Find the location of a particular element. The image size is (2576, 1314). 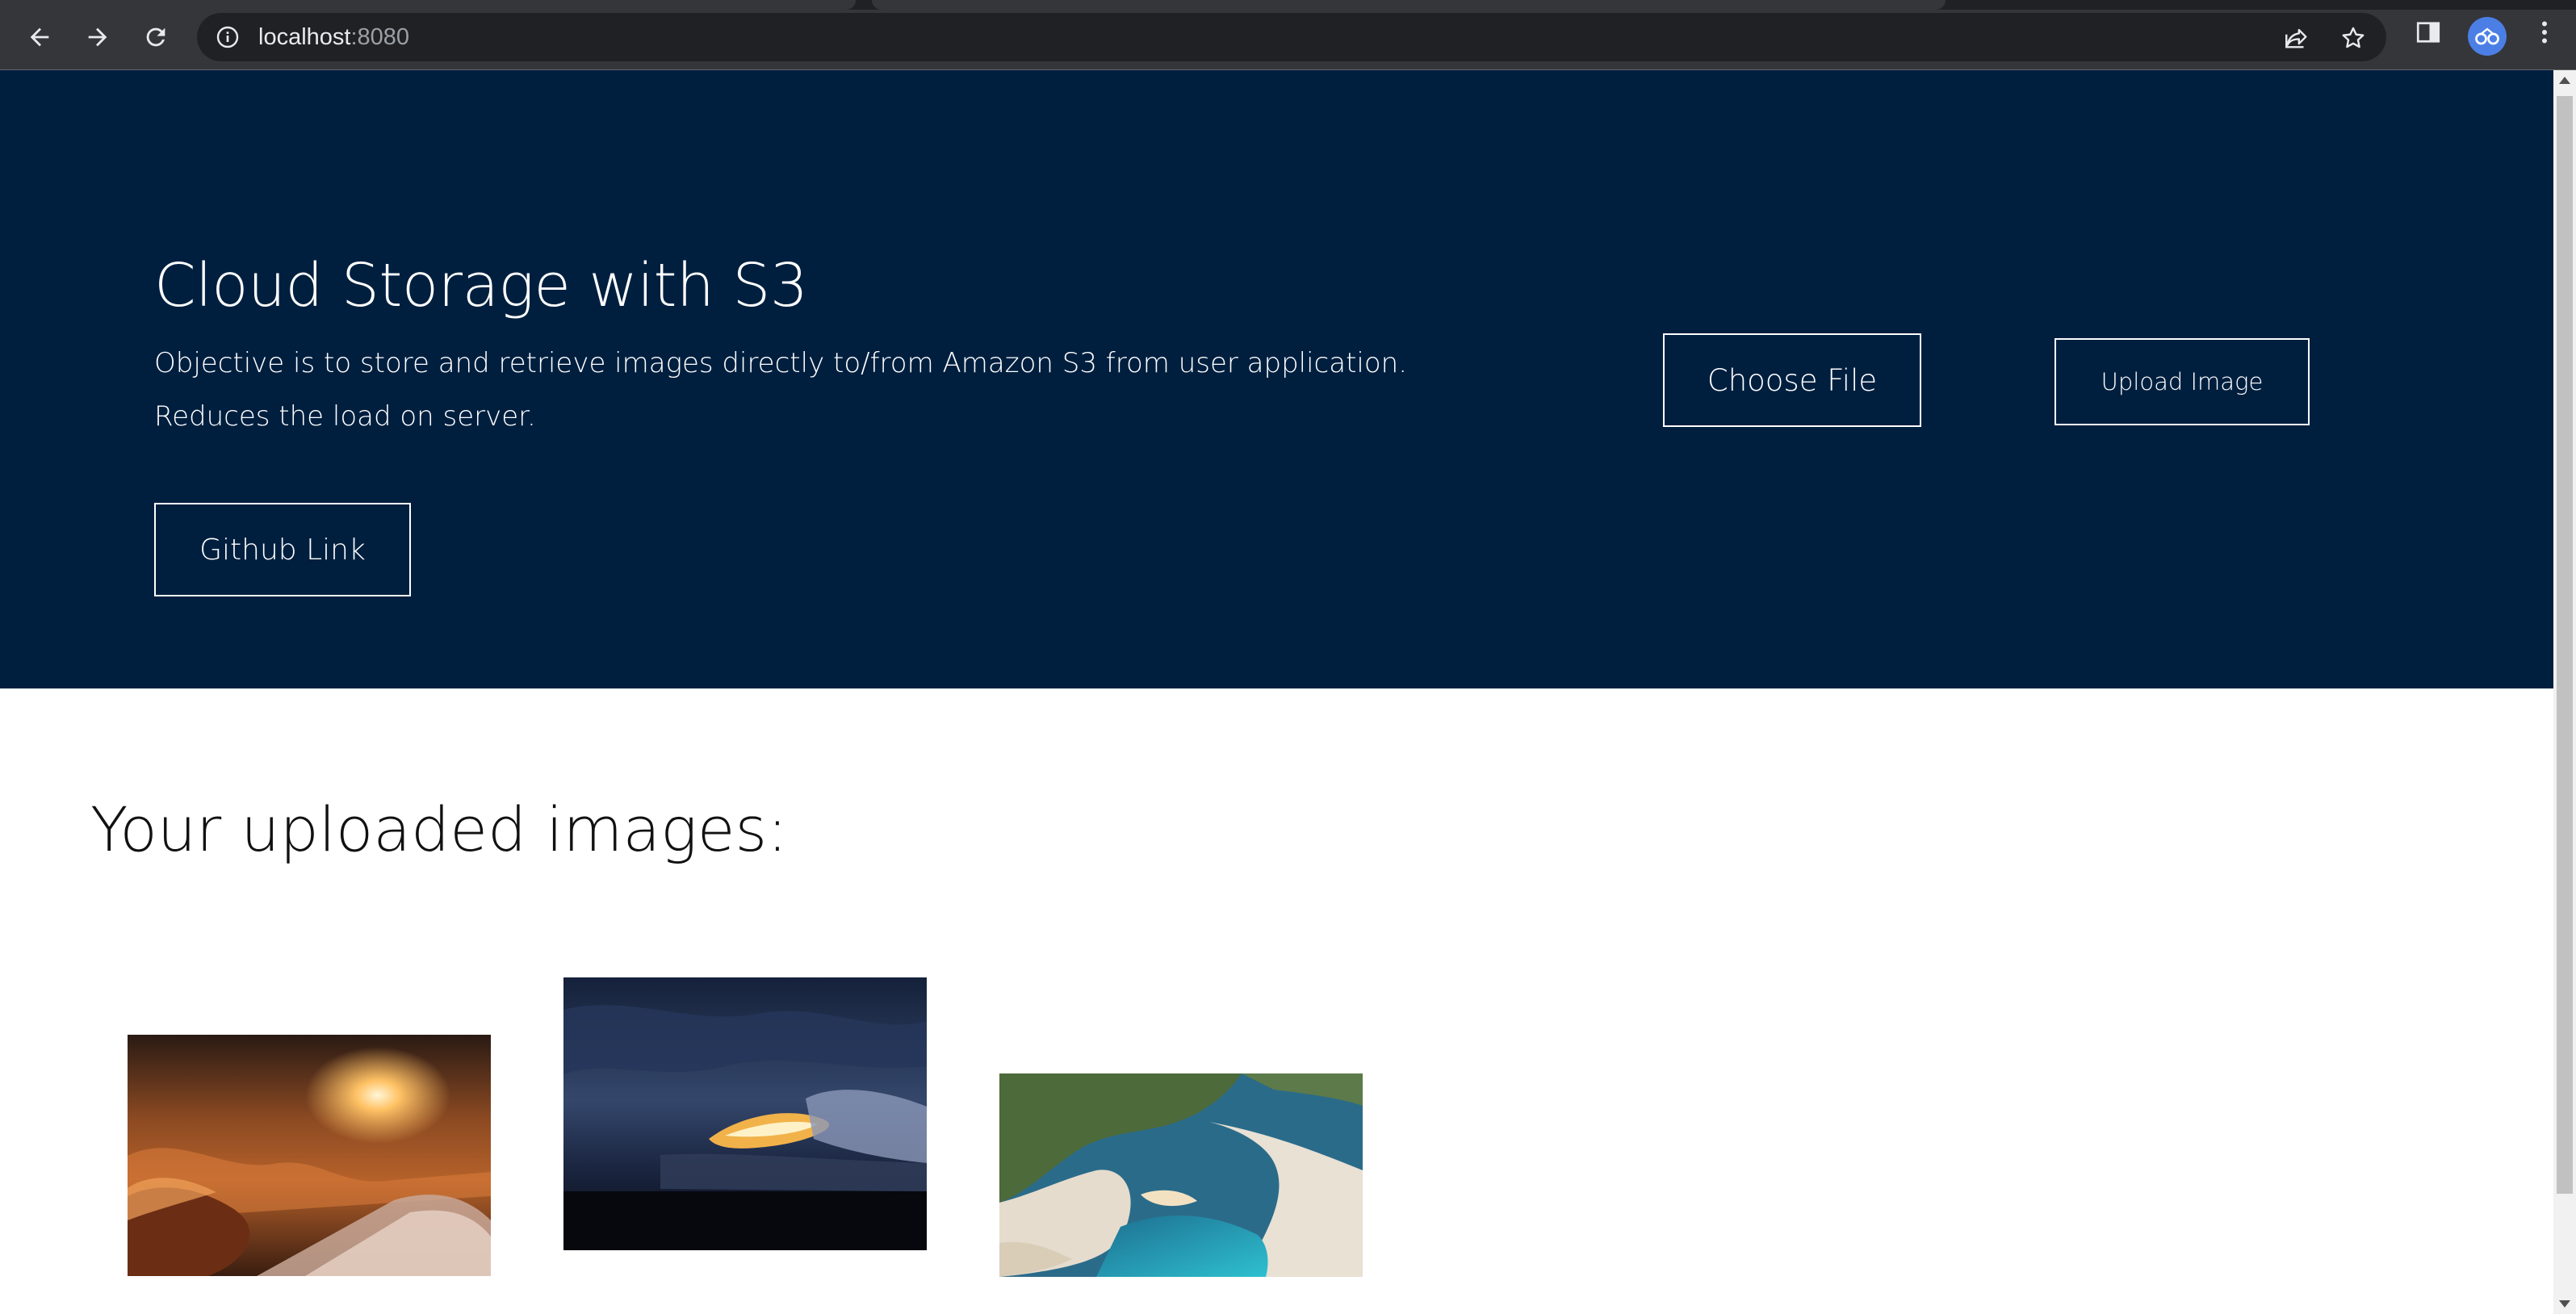

upload-image-button: Upload Image is located at coordinates (2182, 382).